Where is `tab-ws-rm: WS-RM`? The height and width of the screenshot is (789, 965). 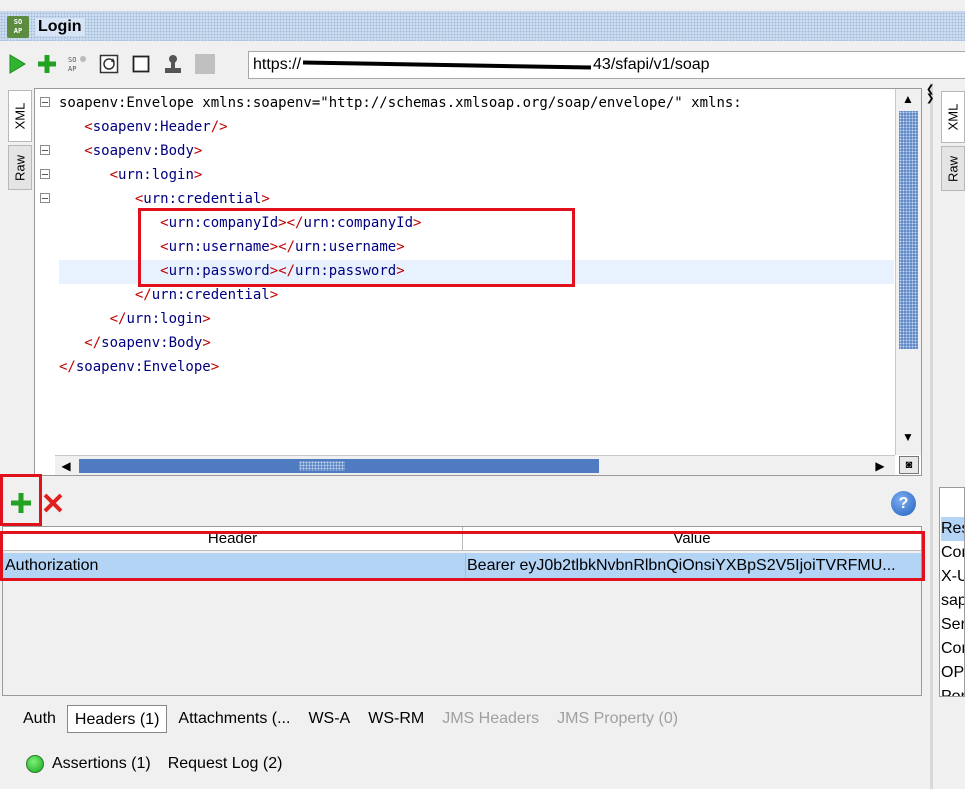
tab-ws-rm: WS-RM is located at coordinates (396, 719).